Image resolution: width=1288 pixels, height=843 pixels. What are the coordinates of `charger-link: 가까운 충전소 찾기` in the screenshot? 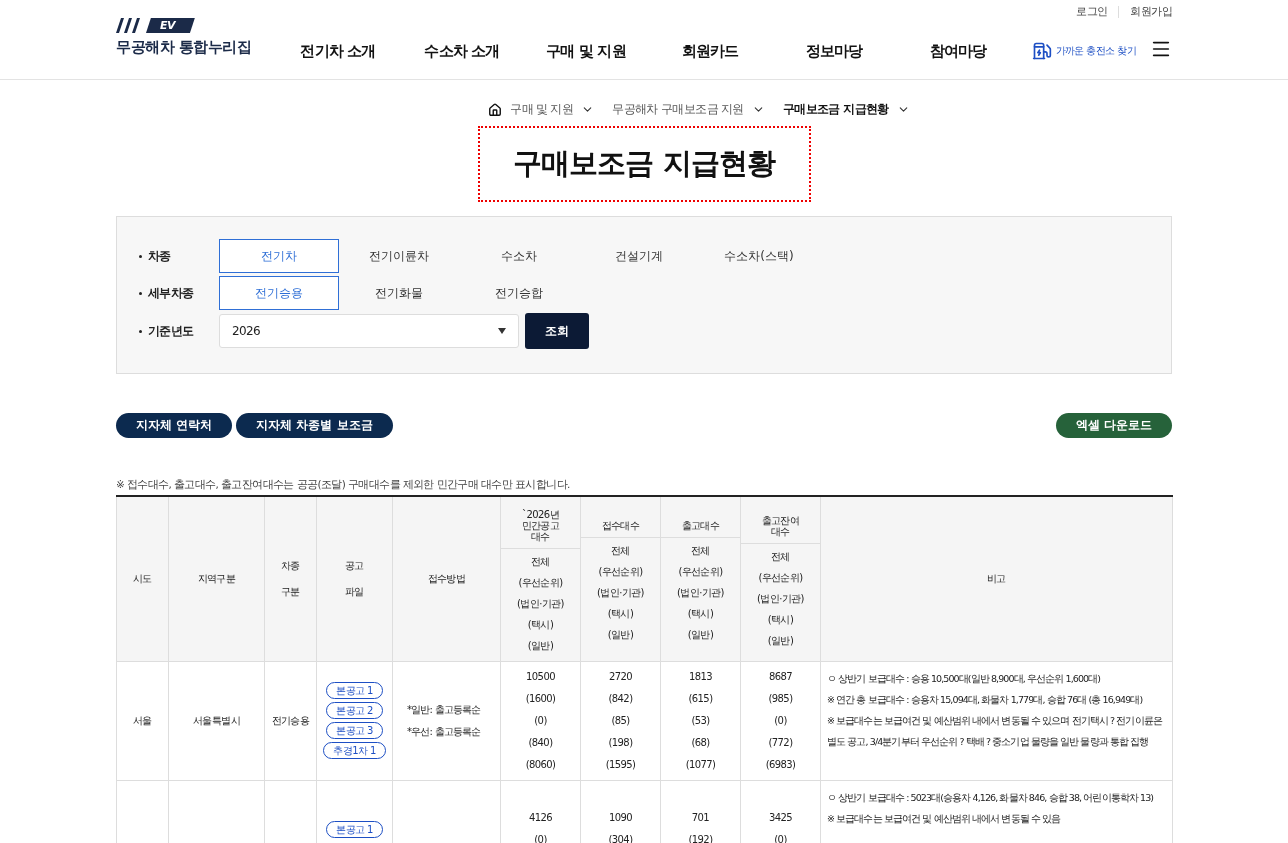 It's located at (1083, 51).